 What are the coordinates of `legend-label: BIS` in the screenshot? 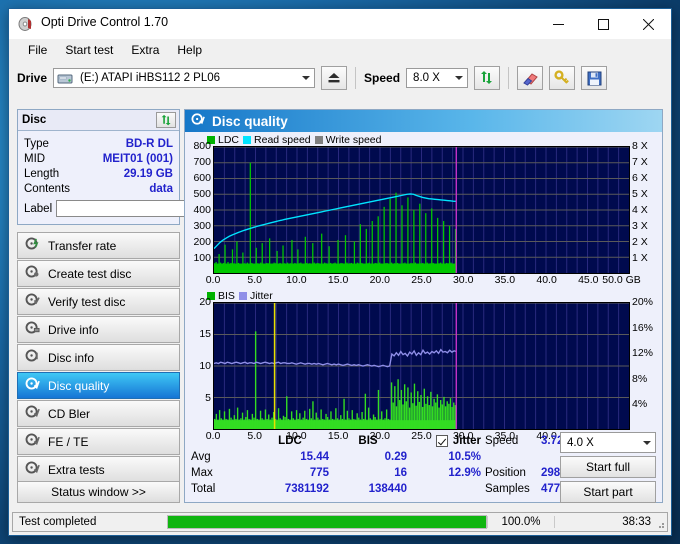 It's located at (226, 295).